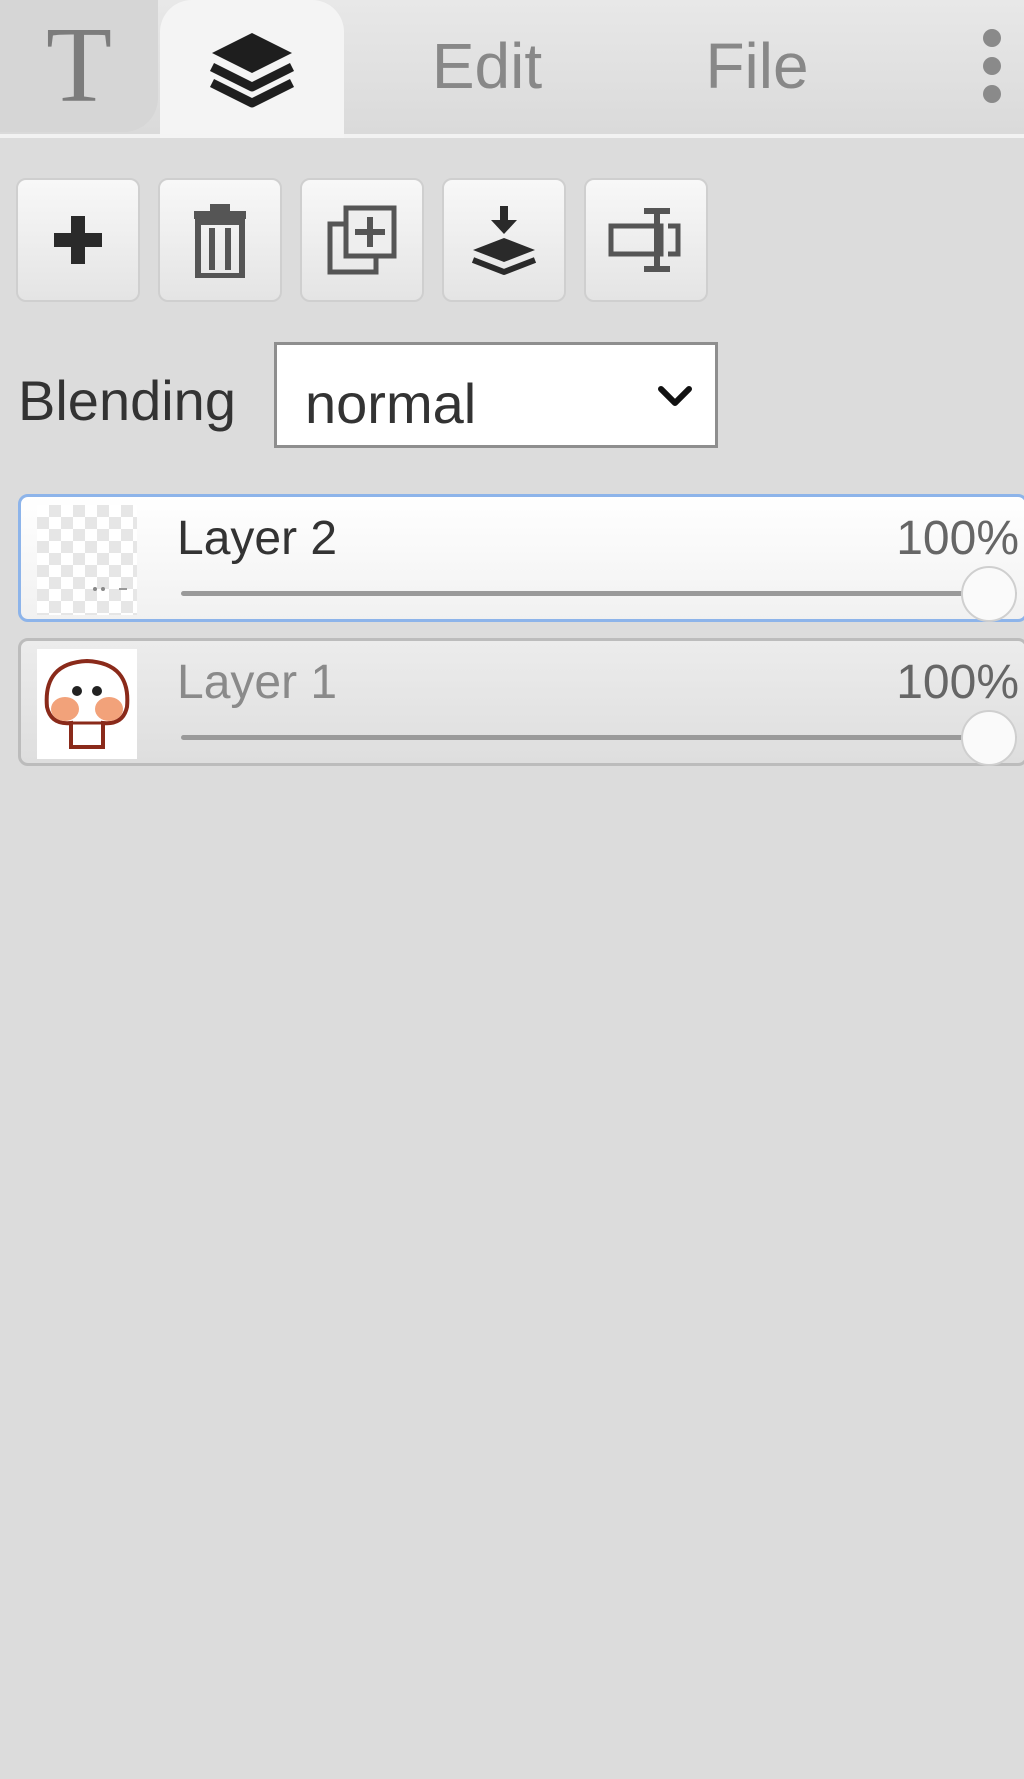  I want to click on tab-file-label: File, so click(757, 66).